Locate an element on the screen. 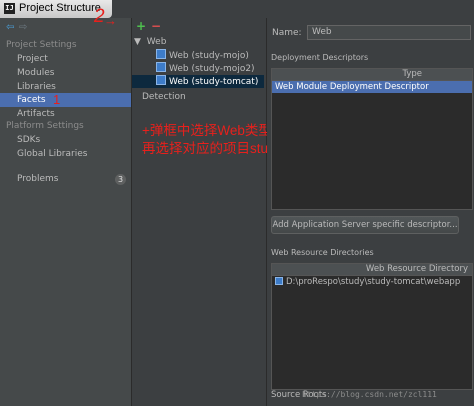 This screenshot has height=406, width=474. table-row: Web Module Deployment Descriptor is located at coordinates (372, 87).